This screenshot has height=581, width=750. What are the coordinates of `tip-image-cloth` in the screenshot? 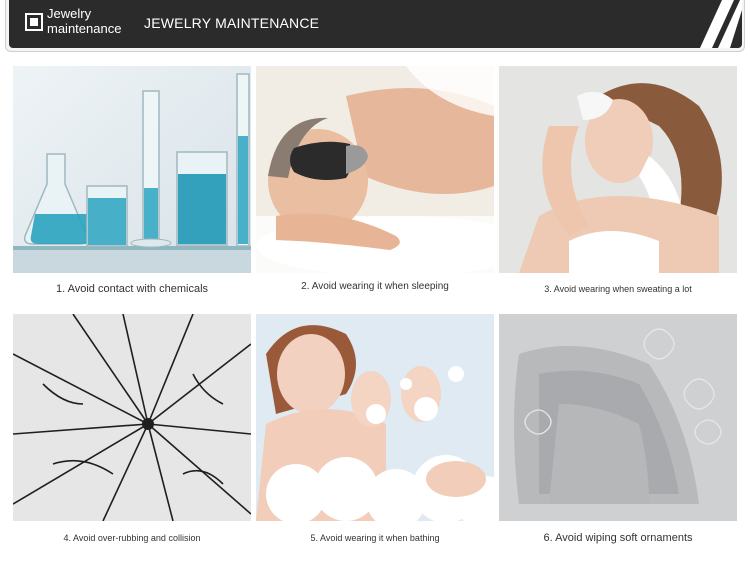 It's located at (618, 417).